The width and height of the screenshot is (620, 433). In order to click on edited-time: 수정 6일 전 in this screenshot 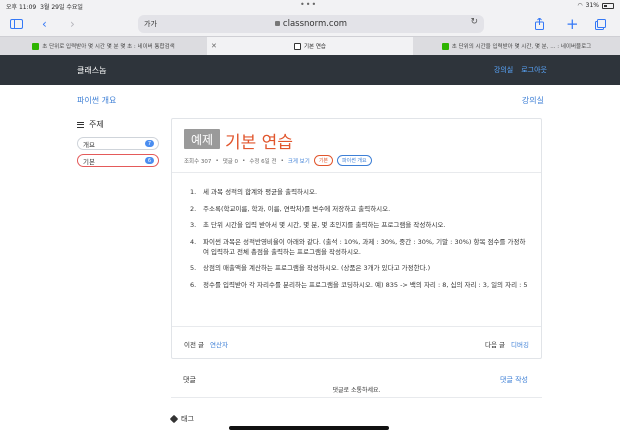, I will do `click(263, 161)`.